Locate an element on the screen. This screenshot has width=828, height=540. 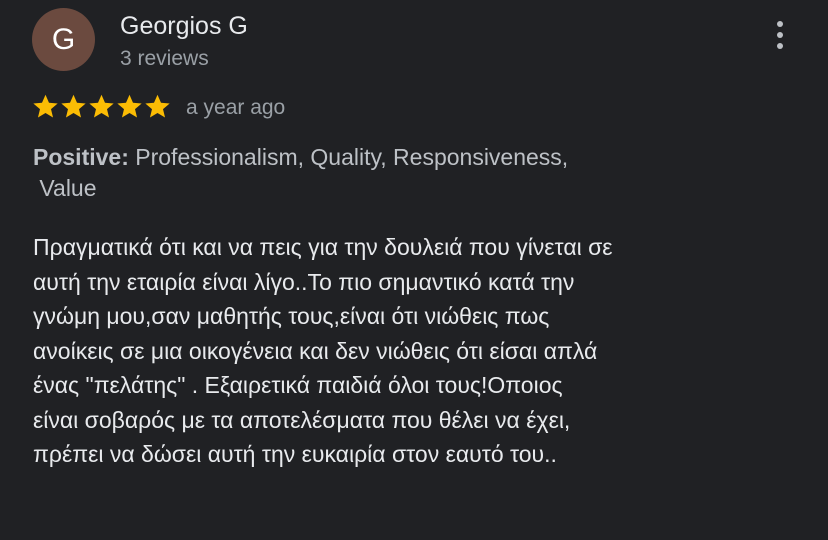
star-rating is located at coordinates (101, 108).